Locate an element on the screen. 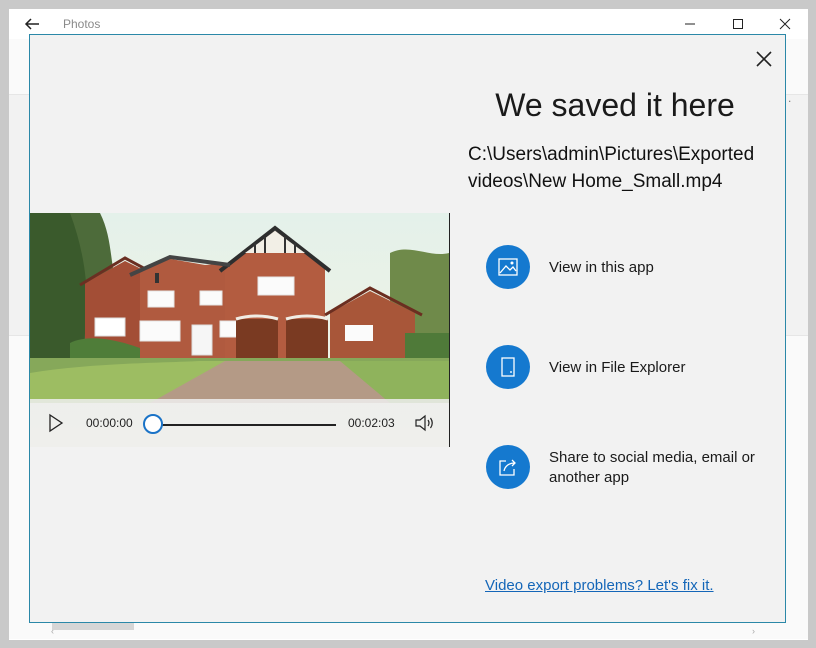 This screenshot has height=648, width=816. view-in-app-action: View in this app is located at coordinates (631, 269).